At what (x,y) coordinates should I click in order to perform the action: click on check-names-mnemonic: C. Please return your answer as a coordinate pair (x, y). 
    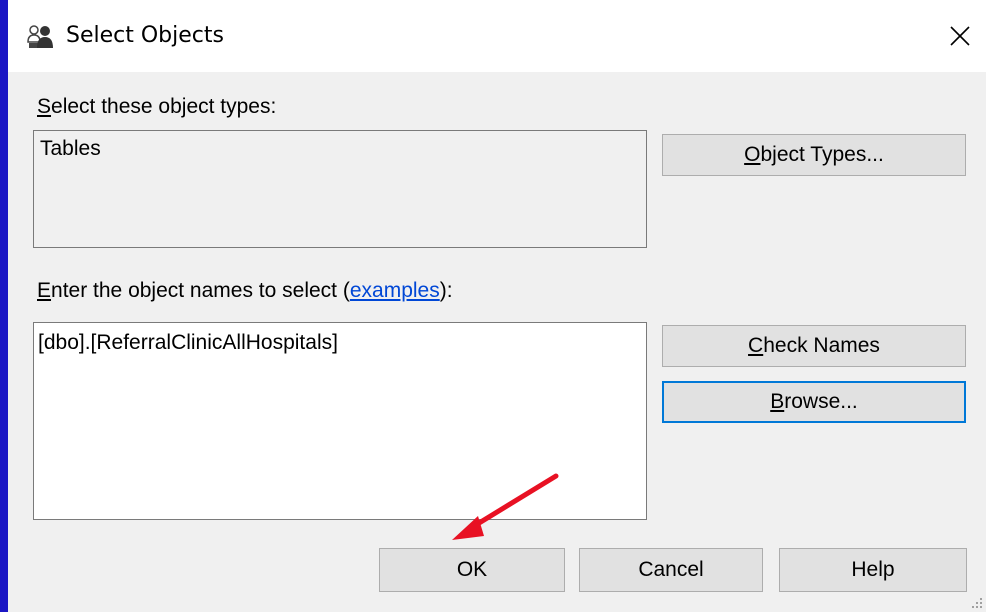
    Looking at the image, I should click on (756, 345).